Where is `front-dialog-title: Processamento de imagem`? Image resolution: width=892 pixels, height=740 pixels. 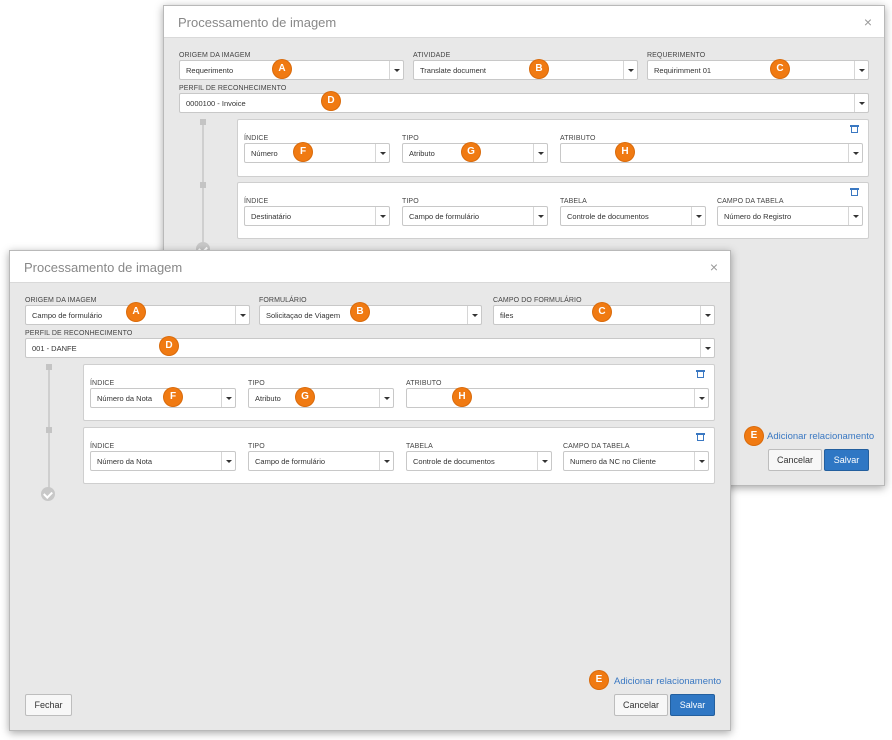
front-dialog-title: Processamento de imagem is located at coordinates (103, 267).